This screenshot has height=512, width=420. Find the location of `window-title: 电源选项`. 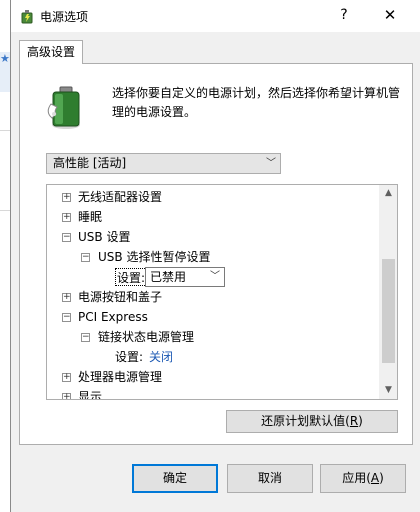

window-title: 电源选项 is located at coordinates (64, 17).